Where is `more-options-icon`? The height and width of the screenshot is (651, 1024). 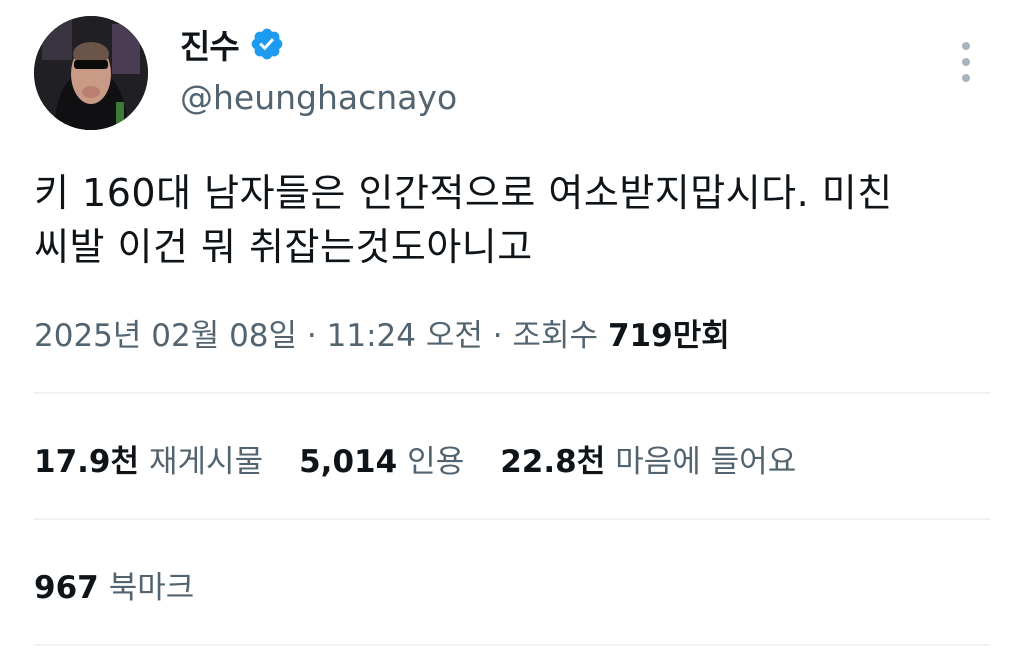 more-options-icon is located at coordinates (966, 62).